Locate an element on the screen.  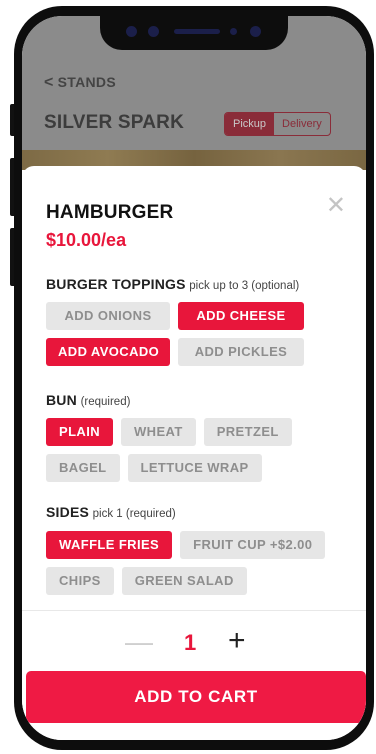
fulfillment-toggle: Pickup Delivery is located at coordinates (277, 124).